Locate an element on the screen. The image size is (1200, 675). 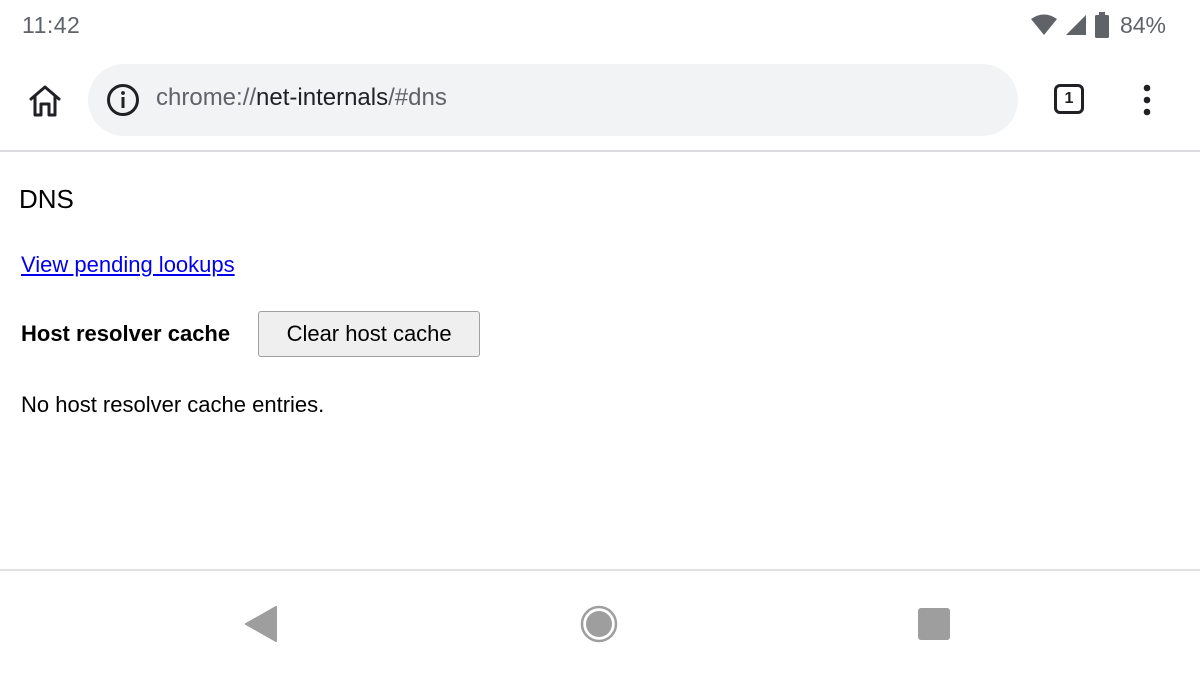
browser-toolbar: chrome://net-internals/#dns 1 is located at coordinates (600, 102).